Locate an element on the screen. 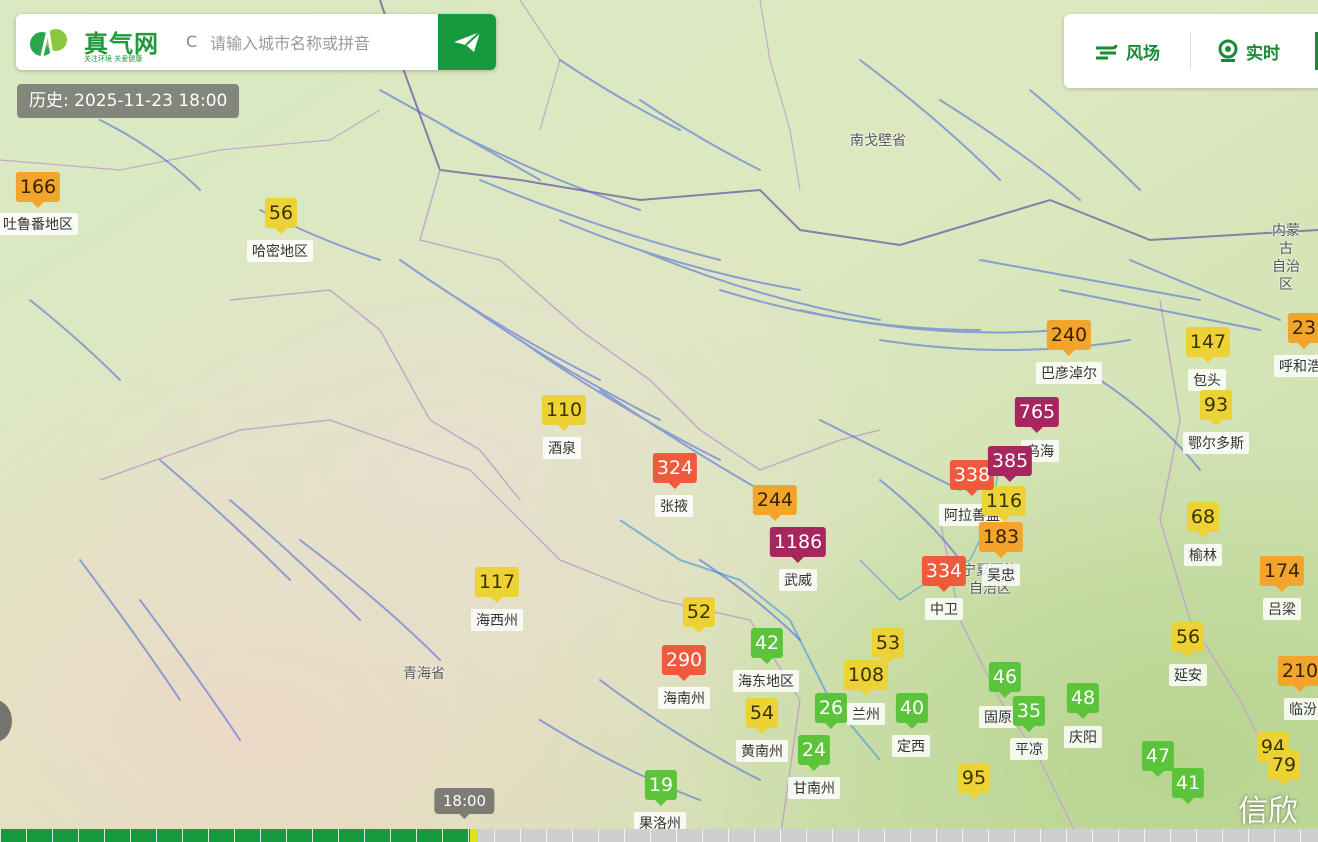 The height and width of the screenshot is (842, 1318). region-label: 内蒙古 自治区 is located at coordinates (1286, 258).